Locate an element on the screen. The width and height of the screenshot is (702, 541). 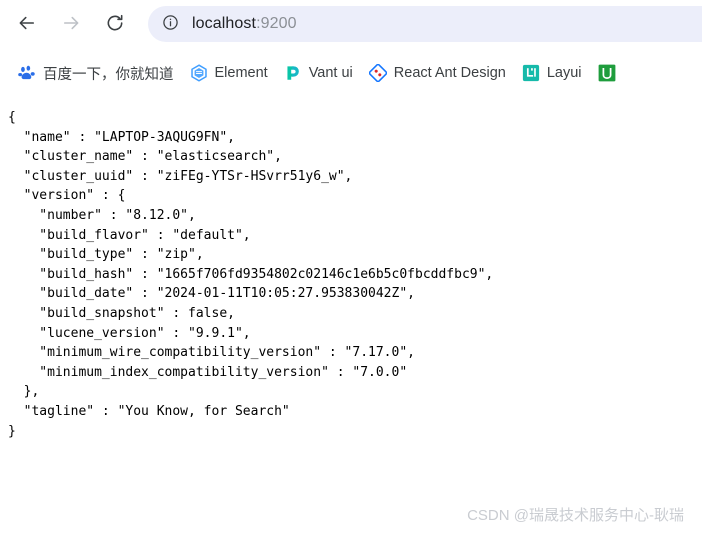
info-circle-icon is located at coordinates (170, 24).